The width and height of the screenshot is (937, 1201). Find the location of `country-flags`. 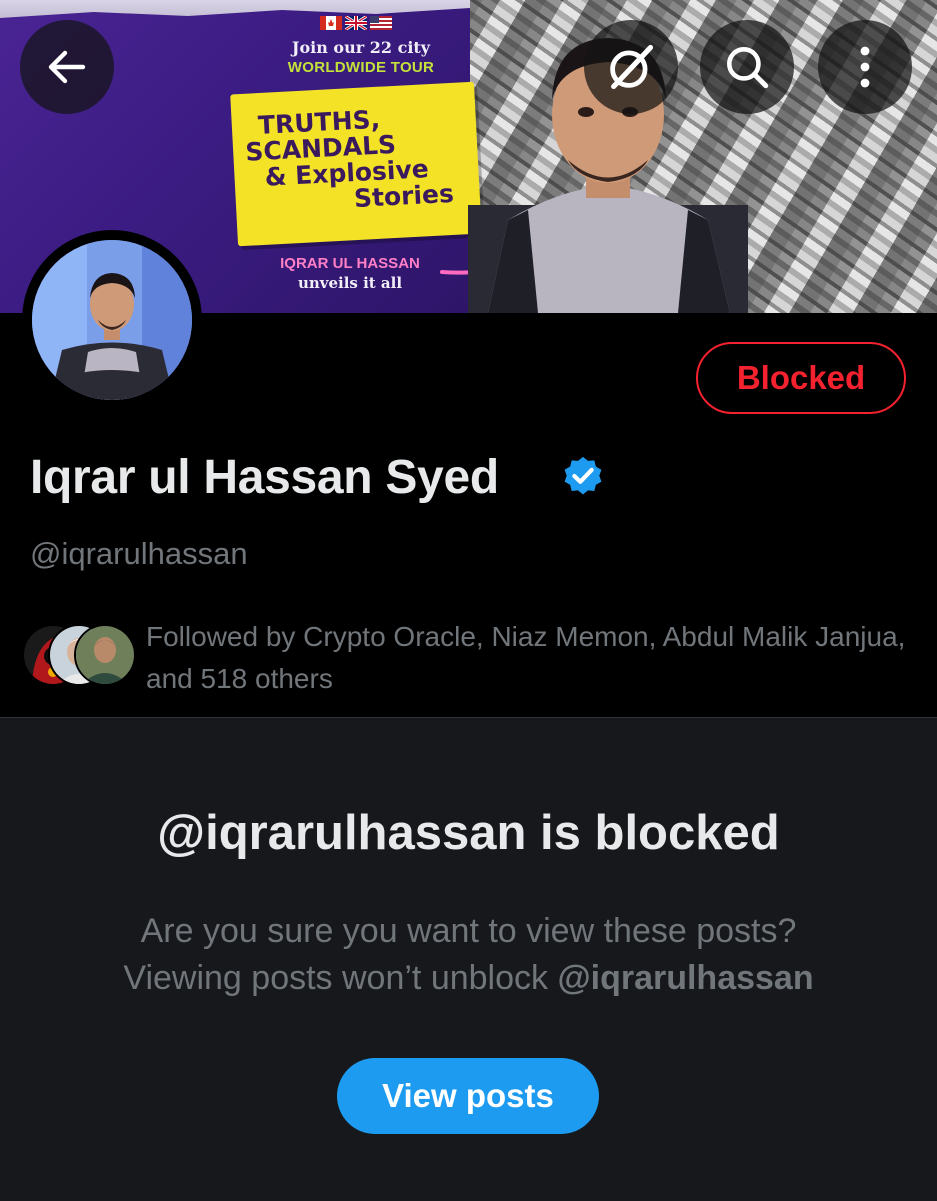

country-flags is located at coordinates (356, 23).